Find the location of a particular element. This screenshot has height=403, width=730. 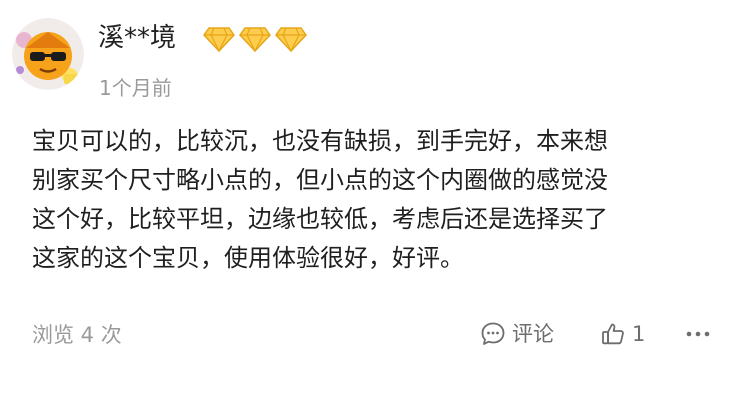

view-count: 浏览 4 次 is located at coordinates (77, 335).